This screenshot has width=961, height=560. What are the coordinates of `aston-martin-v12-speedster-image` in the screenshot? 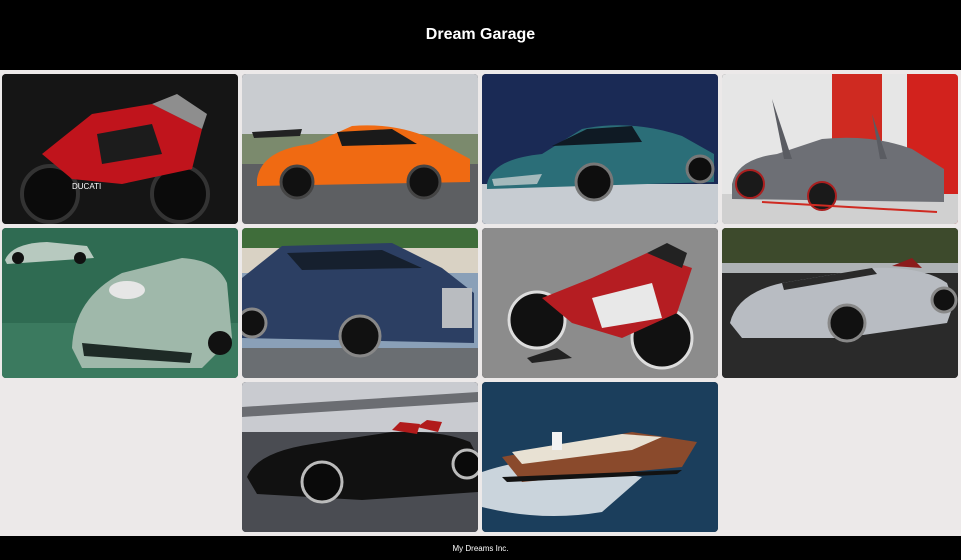 It's located at (120, 303).